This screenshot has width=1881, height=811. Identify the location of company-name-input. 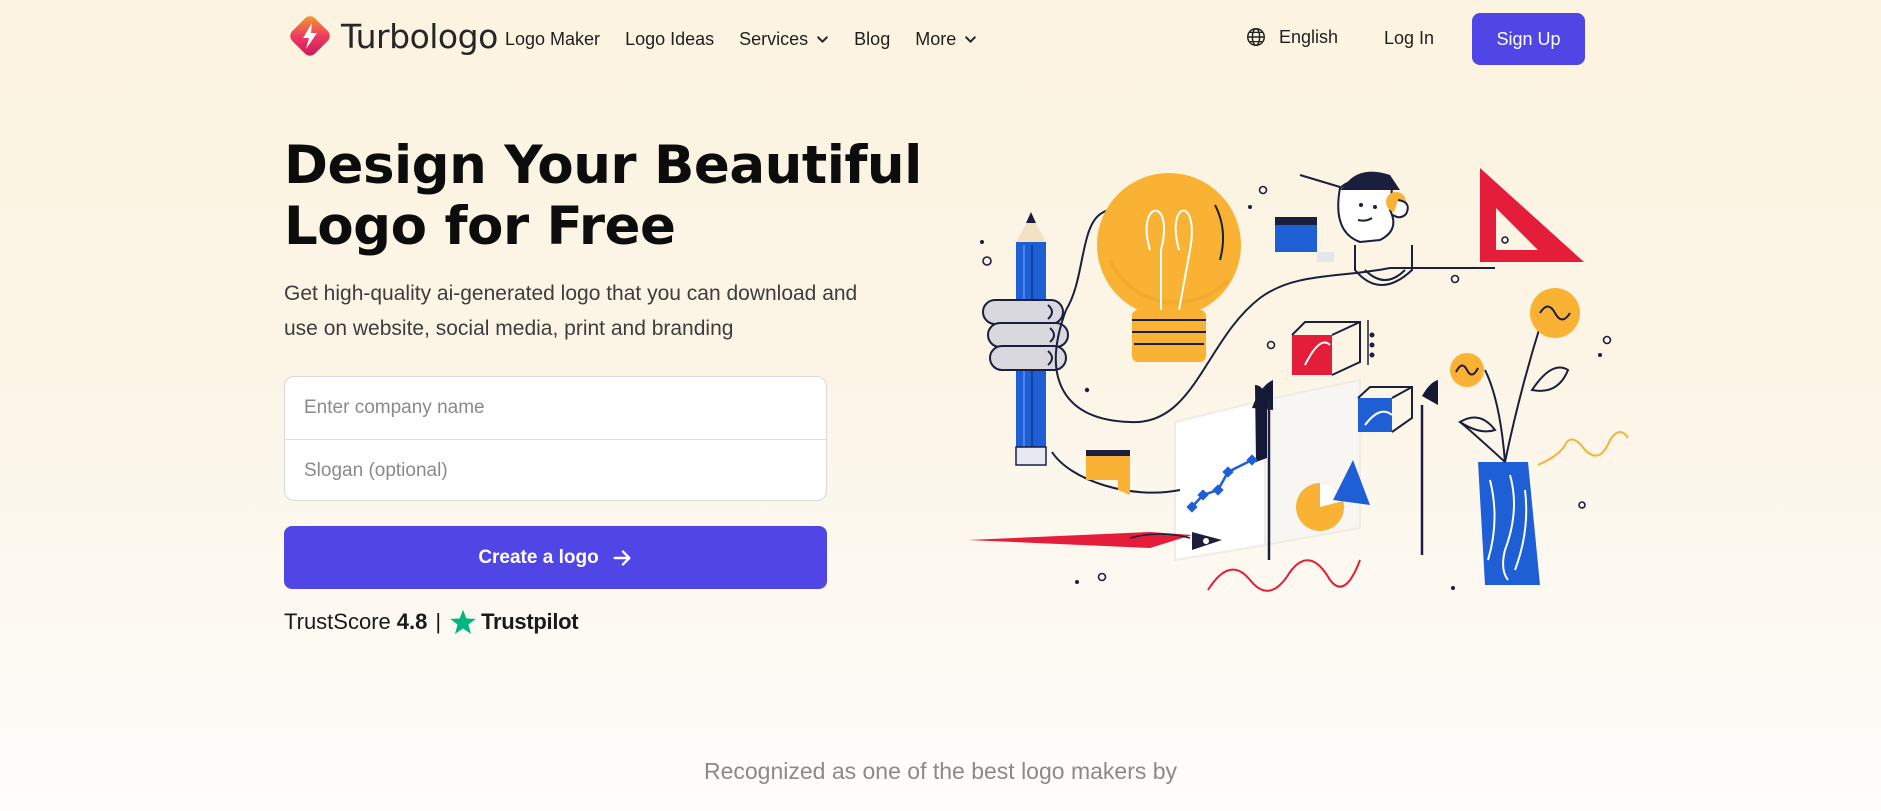
(555, 408).